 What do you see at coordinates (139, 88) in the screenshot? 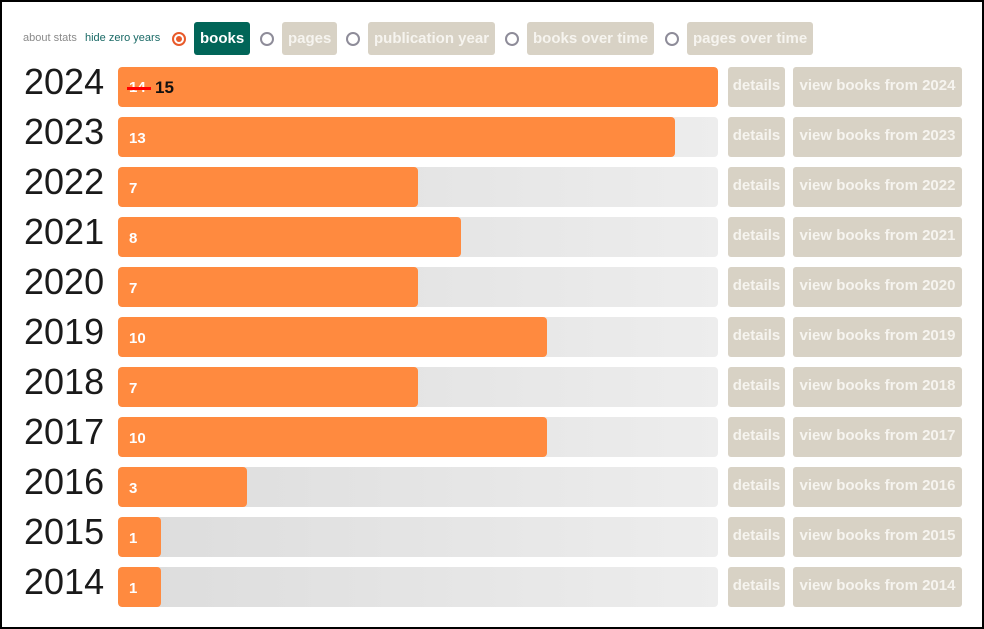
I see `strikethrough-line` at bounding box center [139, 88].